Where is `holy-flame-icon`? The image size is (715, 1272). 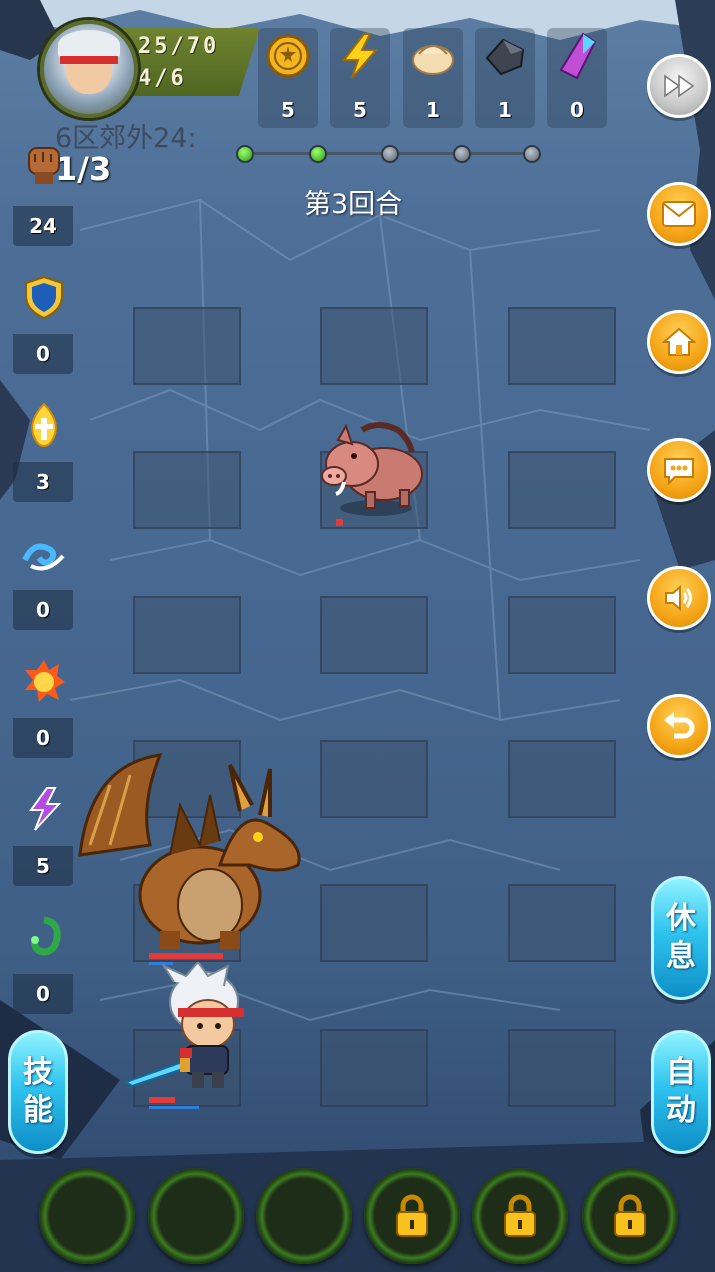 holy-flame-icon is located at coordinates (44, 425).